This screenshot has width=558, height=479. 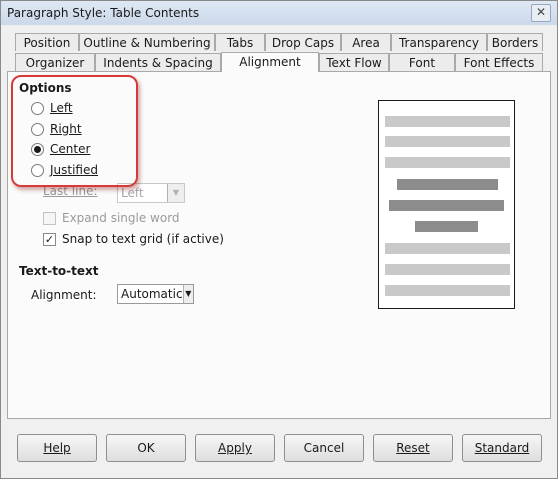 I want to click on tab-outline-numbering: Outline & Numbering, so click(x=147, y=42).